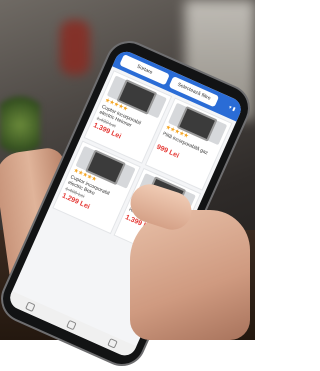 The height and width of the screenshot is (371, 320). Describe the element at coordinates (190, 275) in the screenshot. I see `right-hand` at that location.